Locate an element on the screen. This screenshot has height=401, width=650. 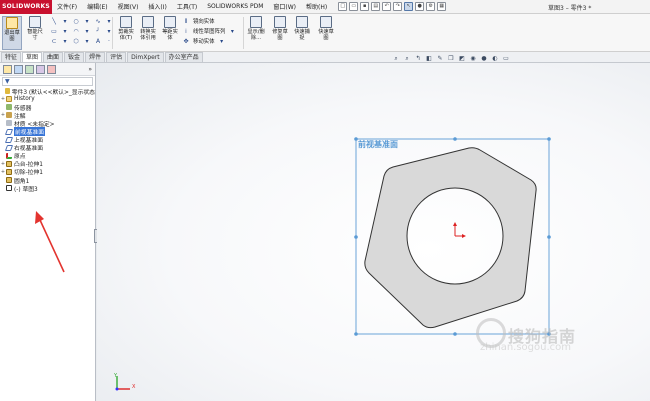
triad-x-label: X is located at coordinates (134, 387).